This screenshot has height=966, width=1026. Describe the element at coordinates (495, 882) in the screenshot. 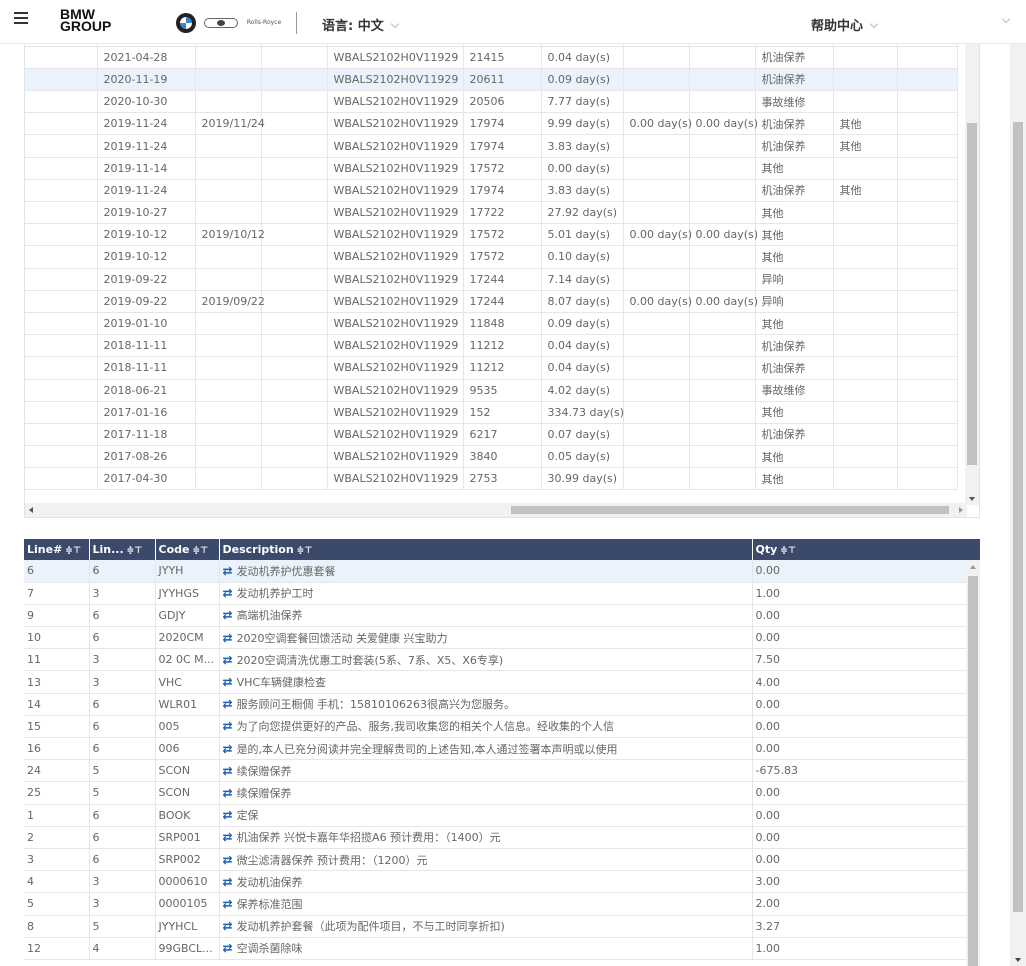

I see `table-row: 4 3 0000610 ⇄ 发动机油保养 3.00` at that location.